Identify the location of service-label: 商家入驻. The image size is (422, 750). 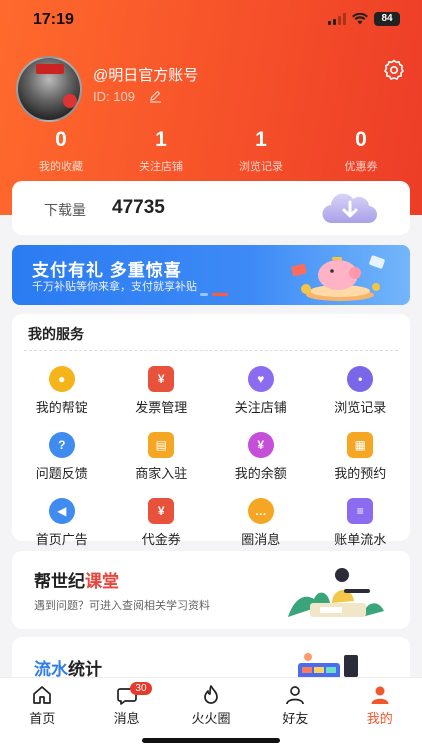
(161, 473).